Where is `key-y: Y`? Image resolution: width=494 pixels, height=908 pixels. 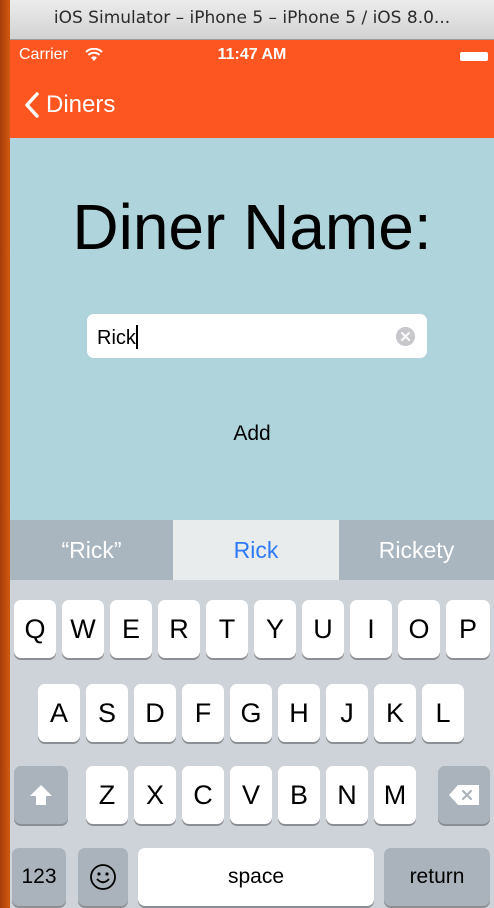 key-y: Y is located at coordinates (275, 629).